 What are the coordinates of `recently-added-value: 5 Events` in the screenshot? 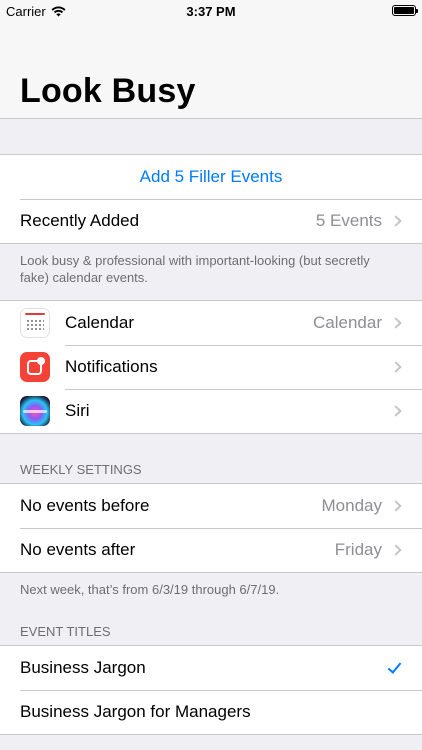 It's located at (348, 220).